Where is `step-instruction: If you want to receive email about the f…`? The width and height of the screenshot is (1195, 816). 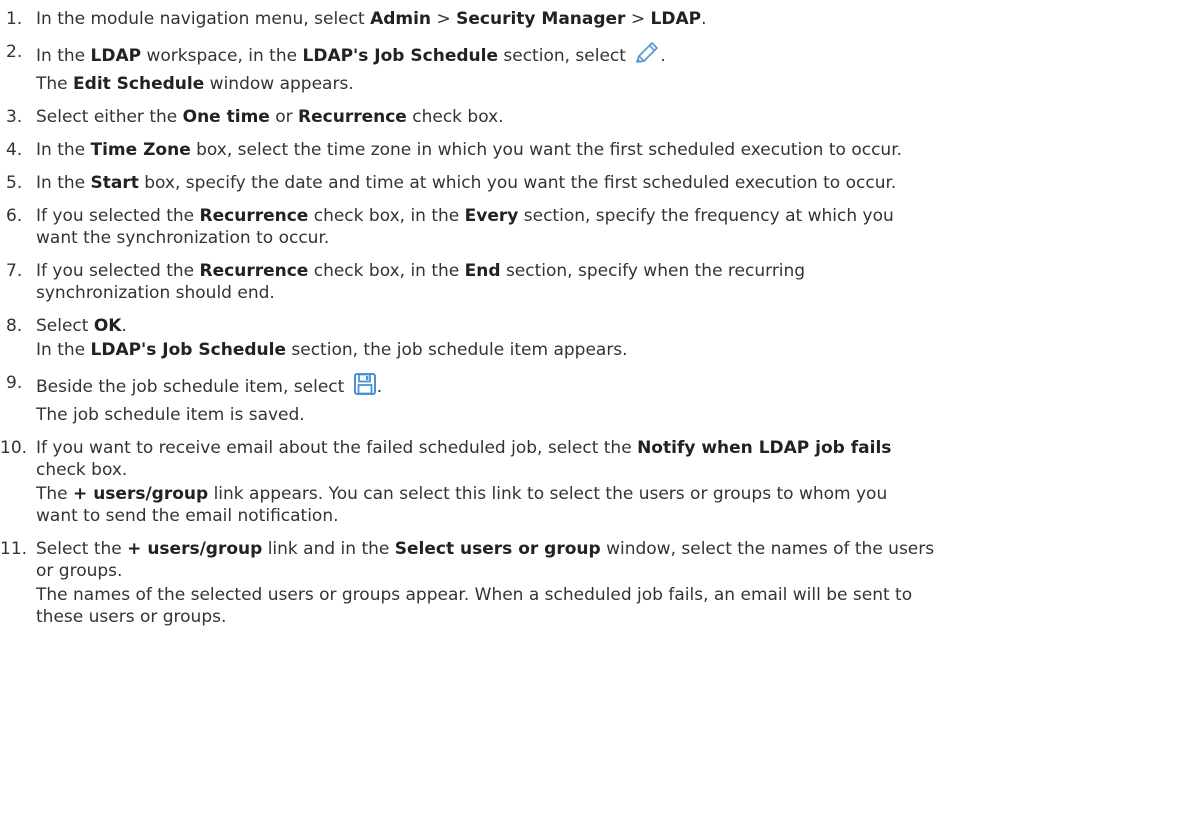
step-instruction: If you want to receive email about the f… is located at coordinates (464, 448).